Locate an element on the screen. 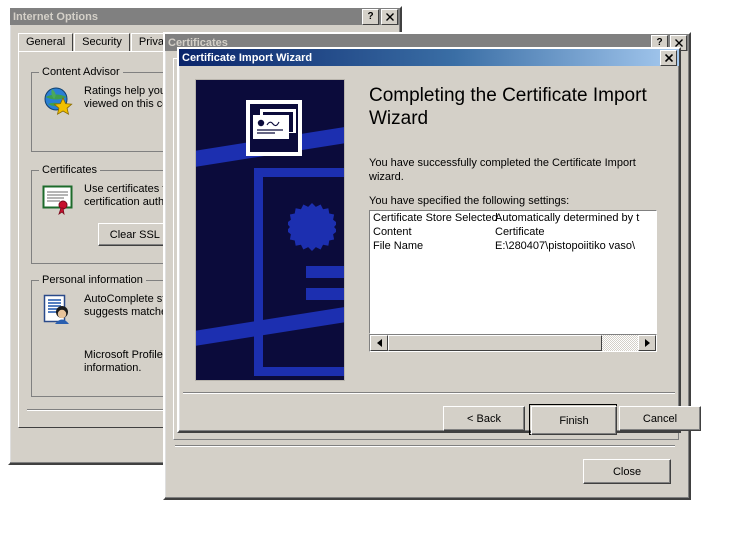 The width and height of the screenshot is (750, 550). certificate-pages-icon is located at coordinates (274, 128).